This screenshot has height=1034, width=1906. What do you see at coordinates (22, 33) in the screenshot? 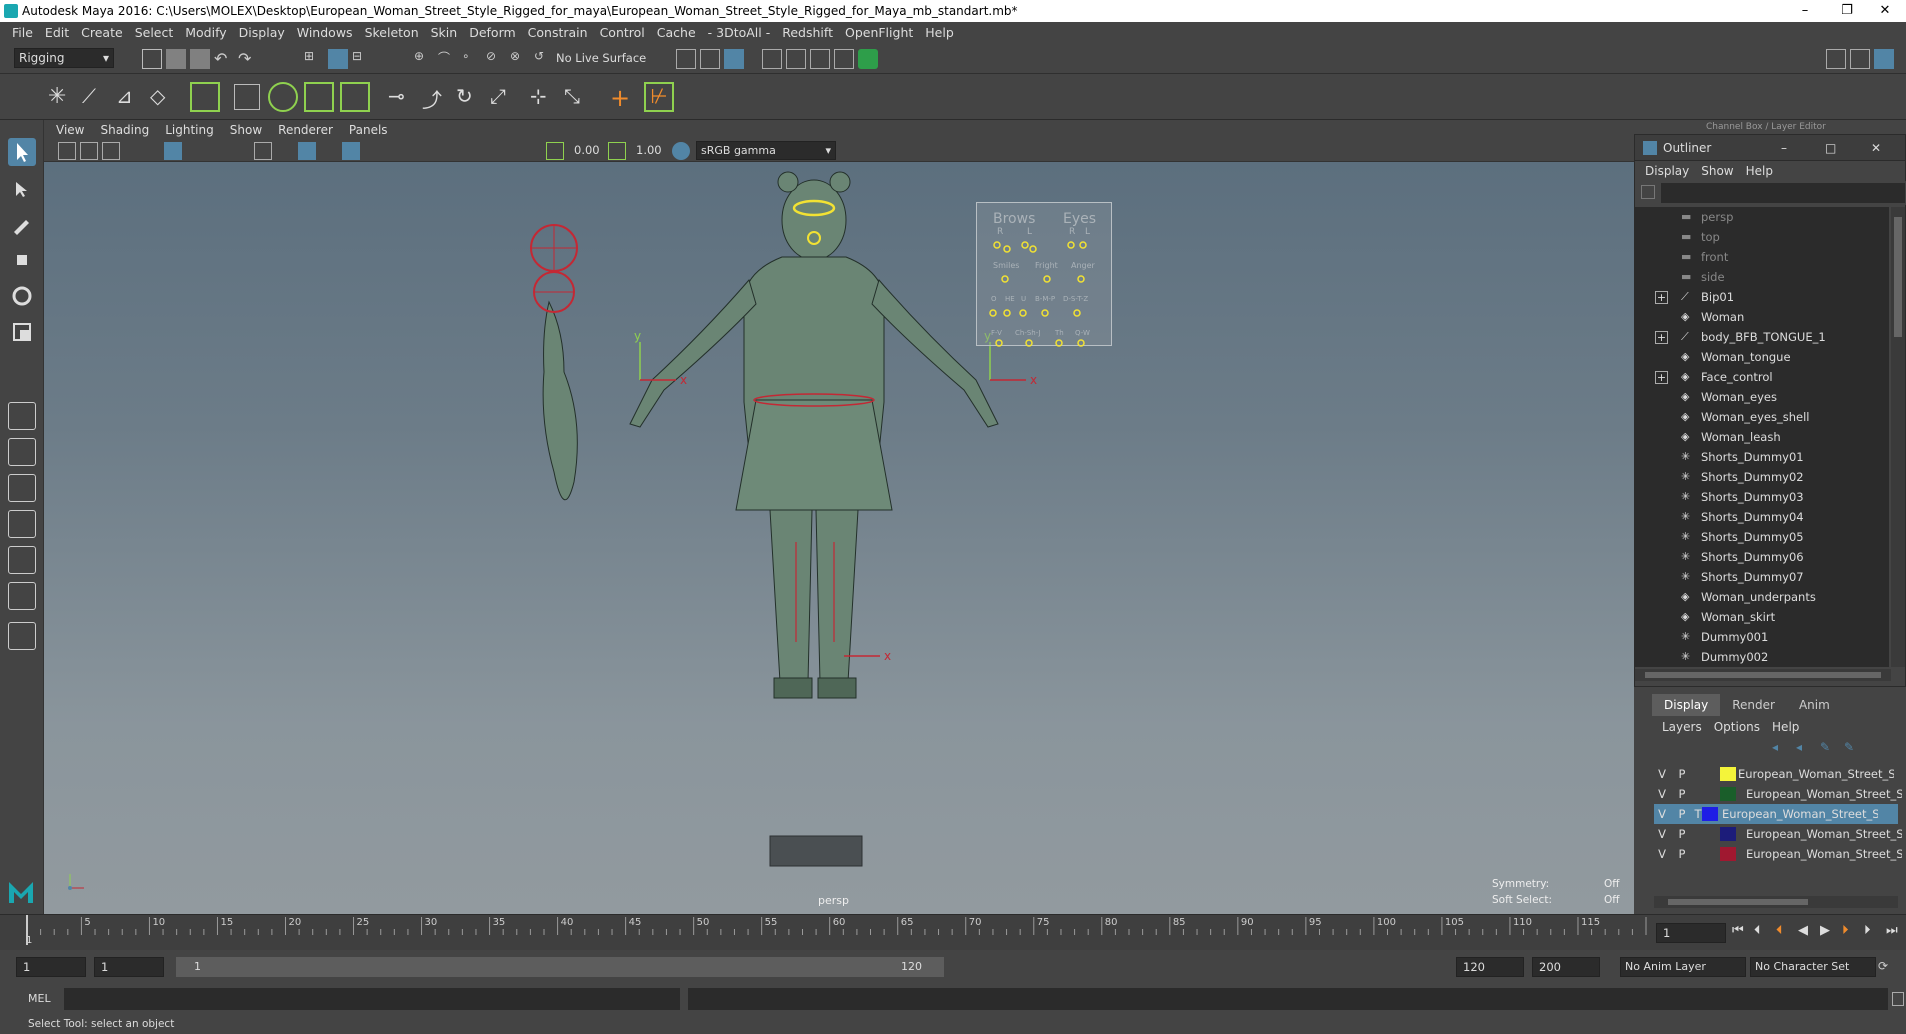
I see `menu-file: File` at bounding box center [22, 33].